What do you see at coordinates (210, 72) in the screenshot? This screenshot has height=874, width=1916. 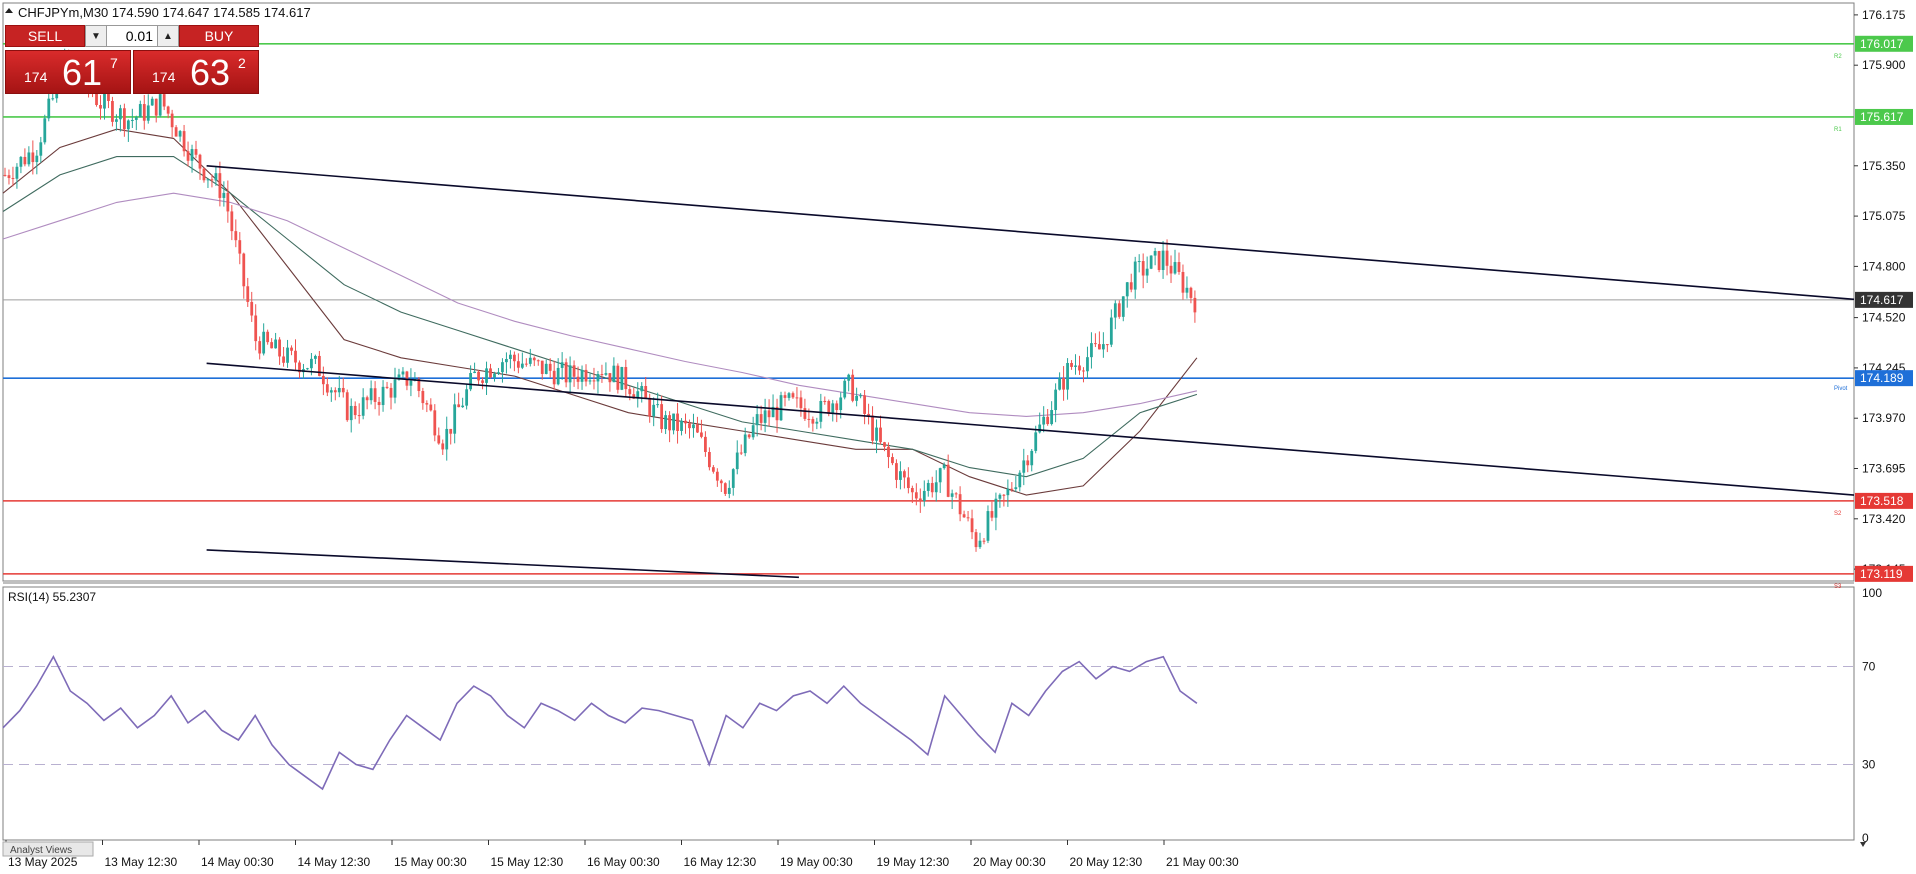 I see `buy-price-large: 63` at bounding box center [210, 72].